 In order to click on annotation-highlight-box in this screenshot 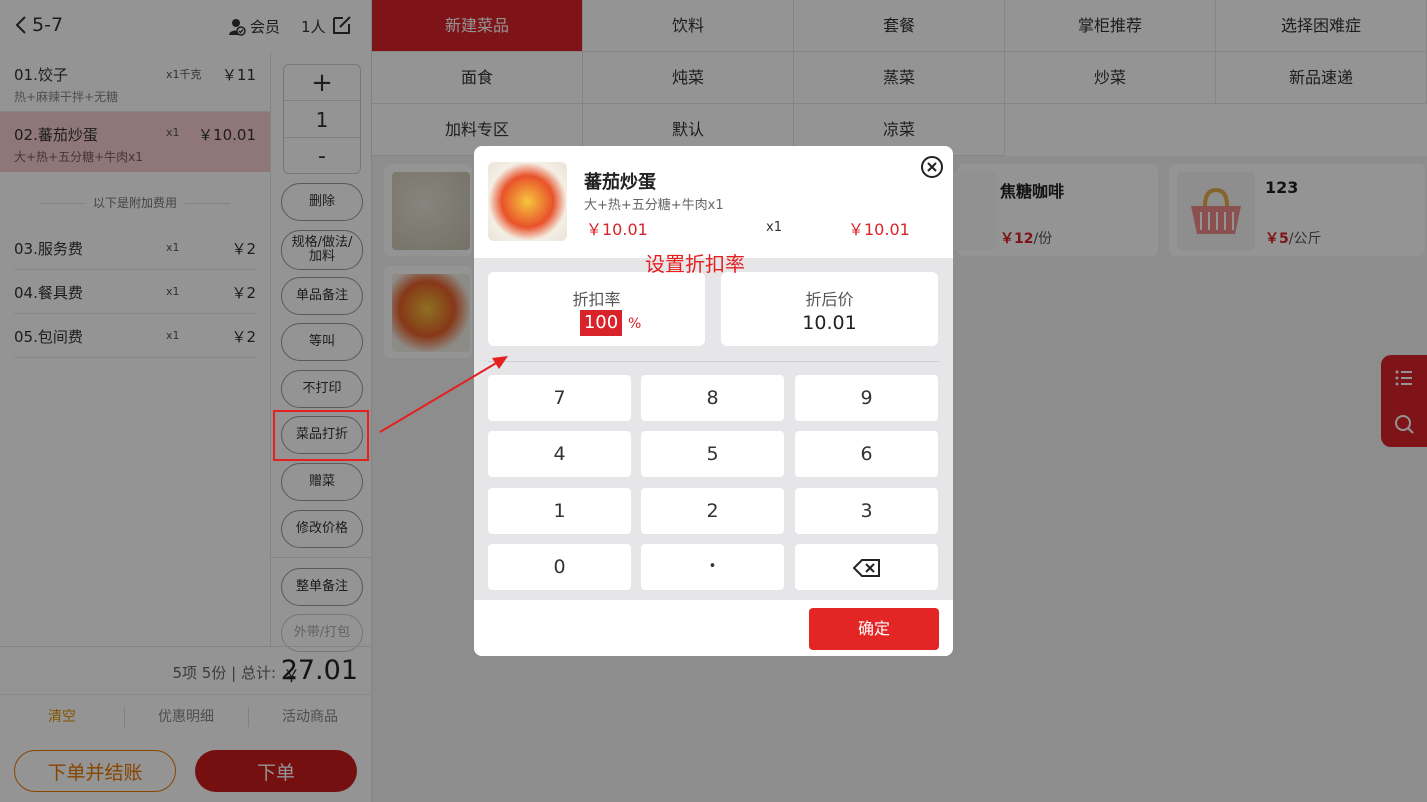, I will do `click(321, 435)`.